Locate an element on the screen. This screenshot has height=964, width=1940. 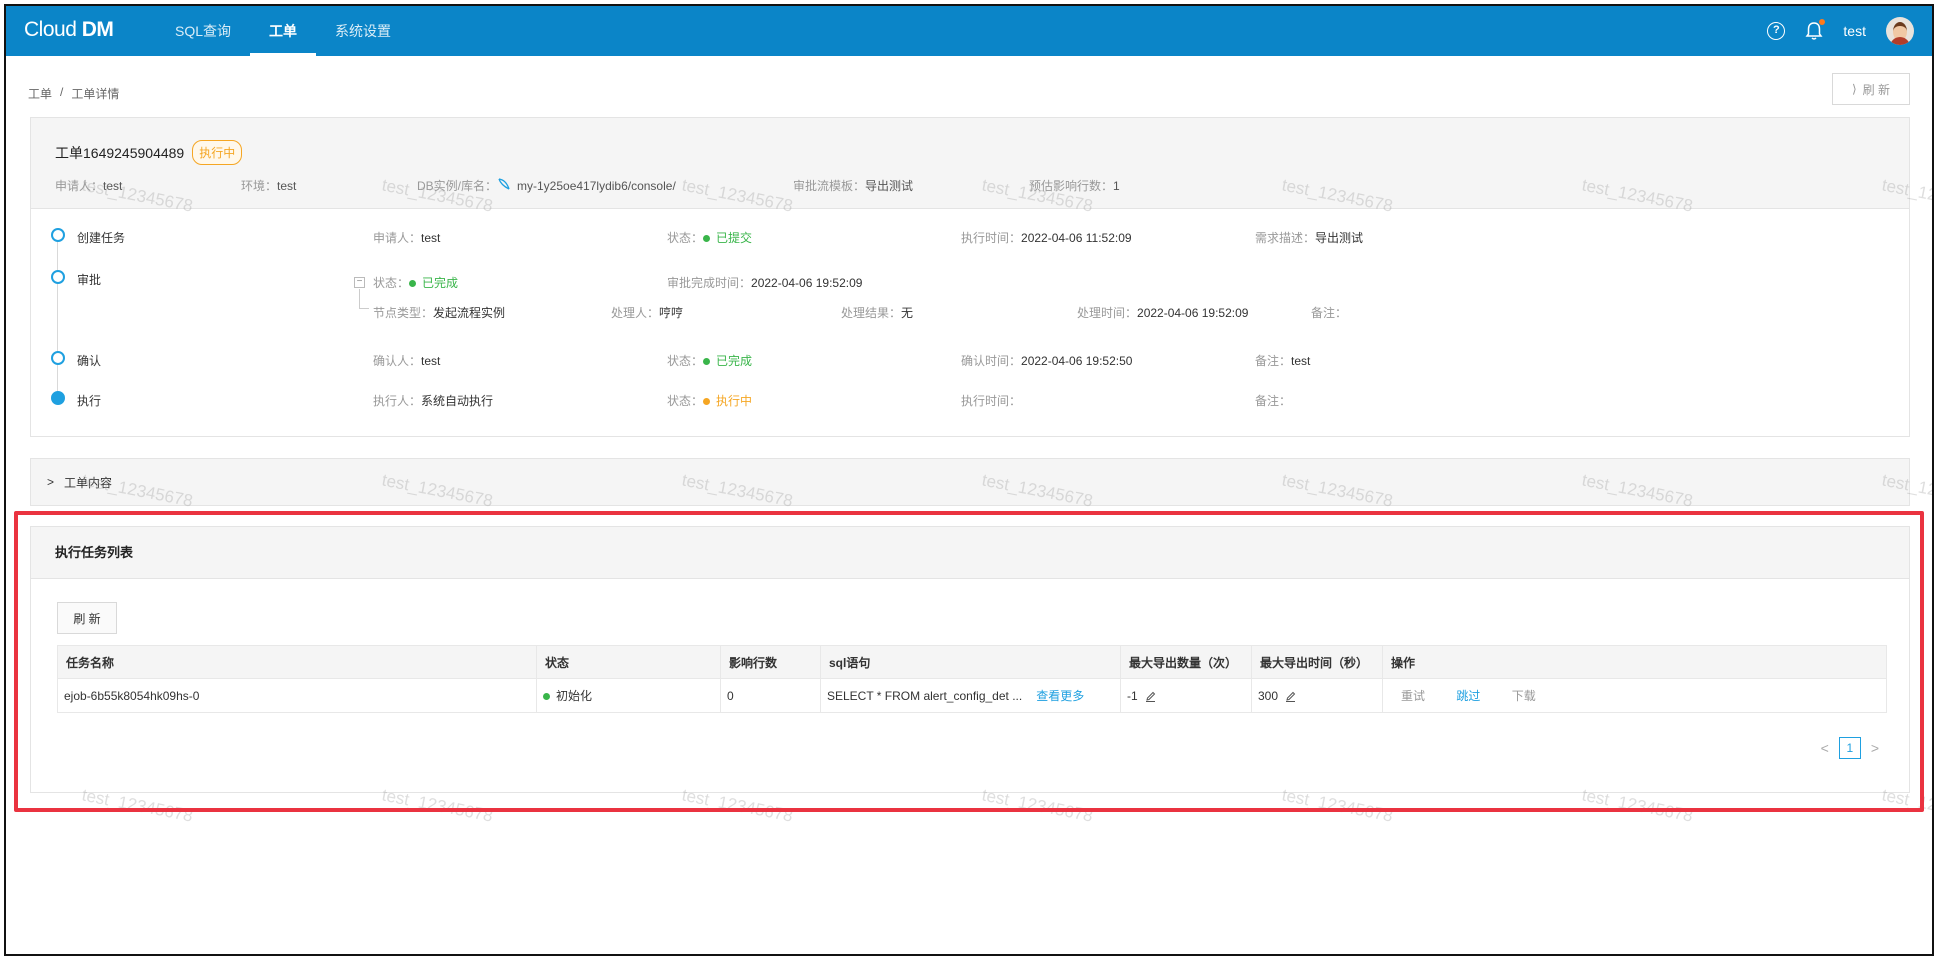
order-id: 工单1649245904489 is located at coordinates (120, 152).